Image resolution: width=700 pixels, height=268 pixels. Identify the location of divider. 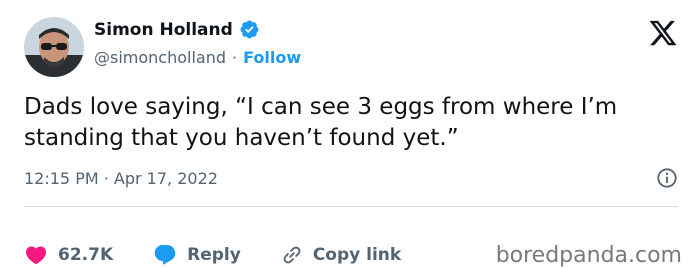
(351, 206).